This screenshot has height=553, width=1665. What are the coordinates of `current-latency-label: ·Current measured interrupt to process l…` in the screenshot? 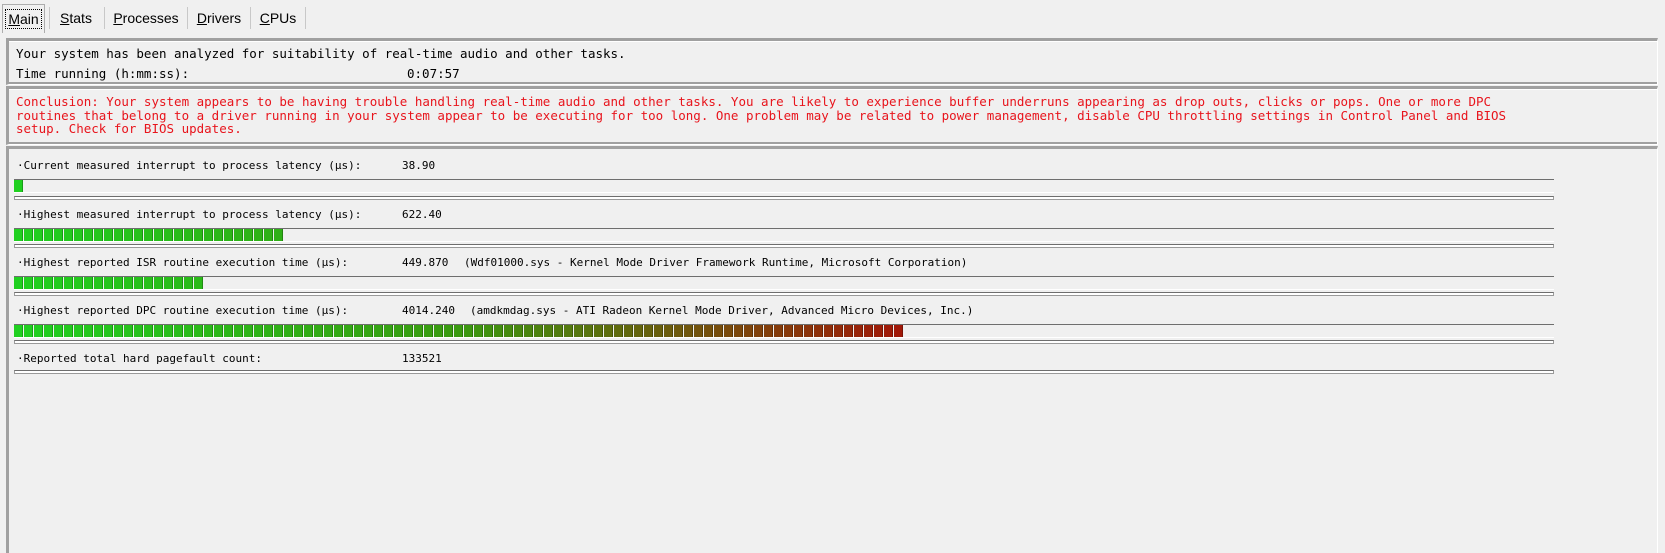 It's located at (189, 165).